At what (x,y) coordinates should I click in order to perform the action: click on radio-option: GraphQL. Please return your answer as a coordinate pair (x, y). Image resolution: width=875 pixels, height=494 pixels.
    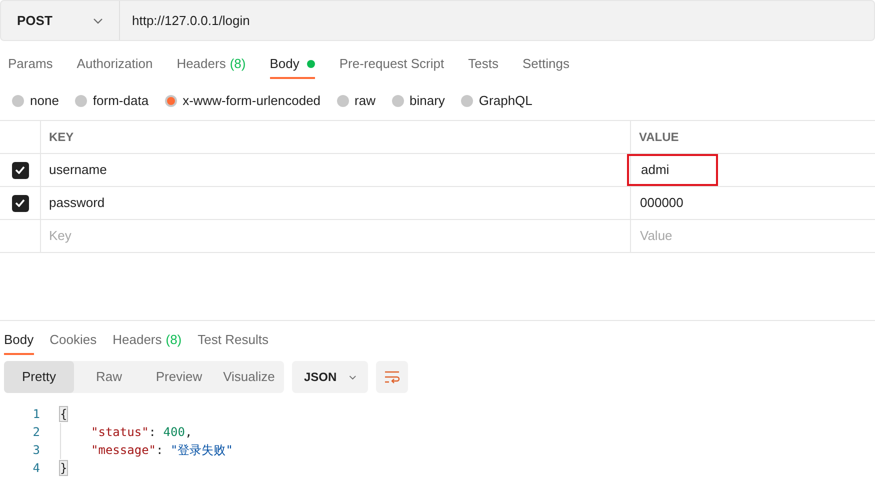
    Looking at the image, I should click on (496, 101).